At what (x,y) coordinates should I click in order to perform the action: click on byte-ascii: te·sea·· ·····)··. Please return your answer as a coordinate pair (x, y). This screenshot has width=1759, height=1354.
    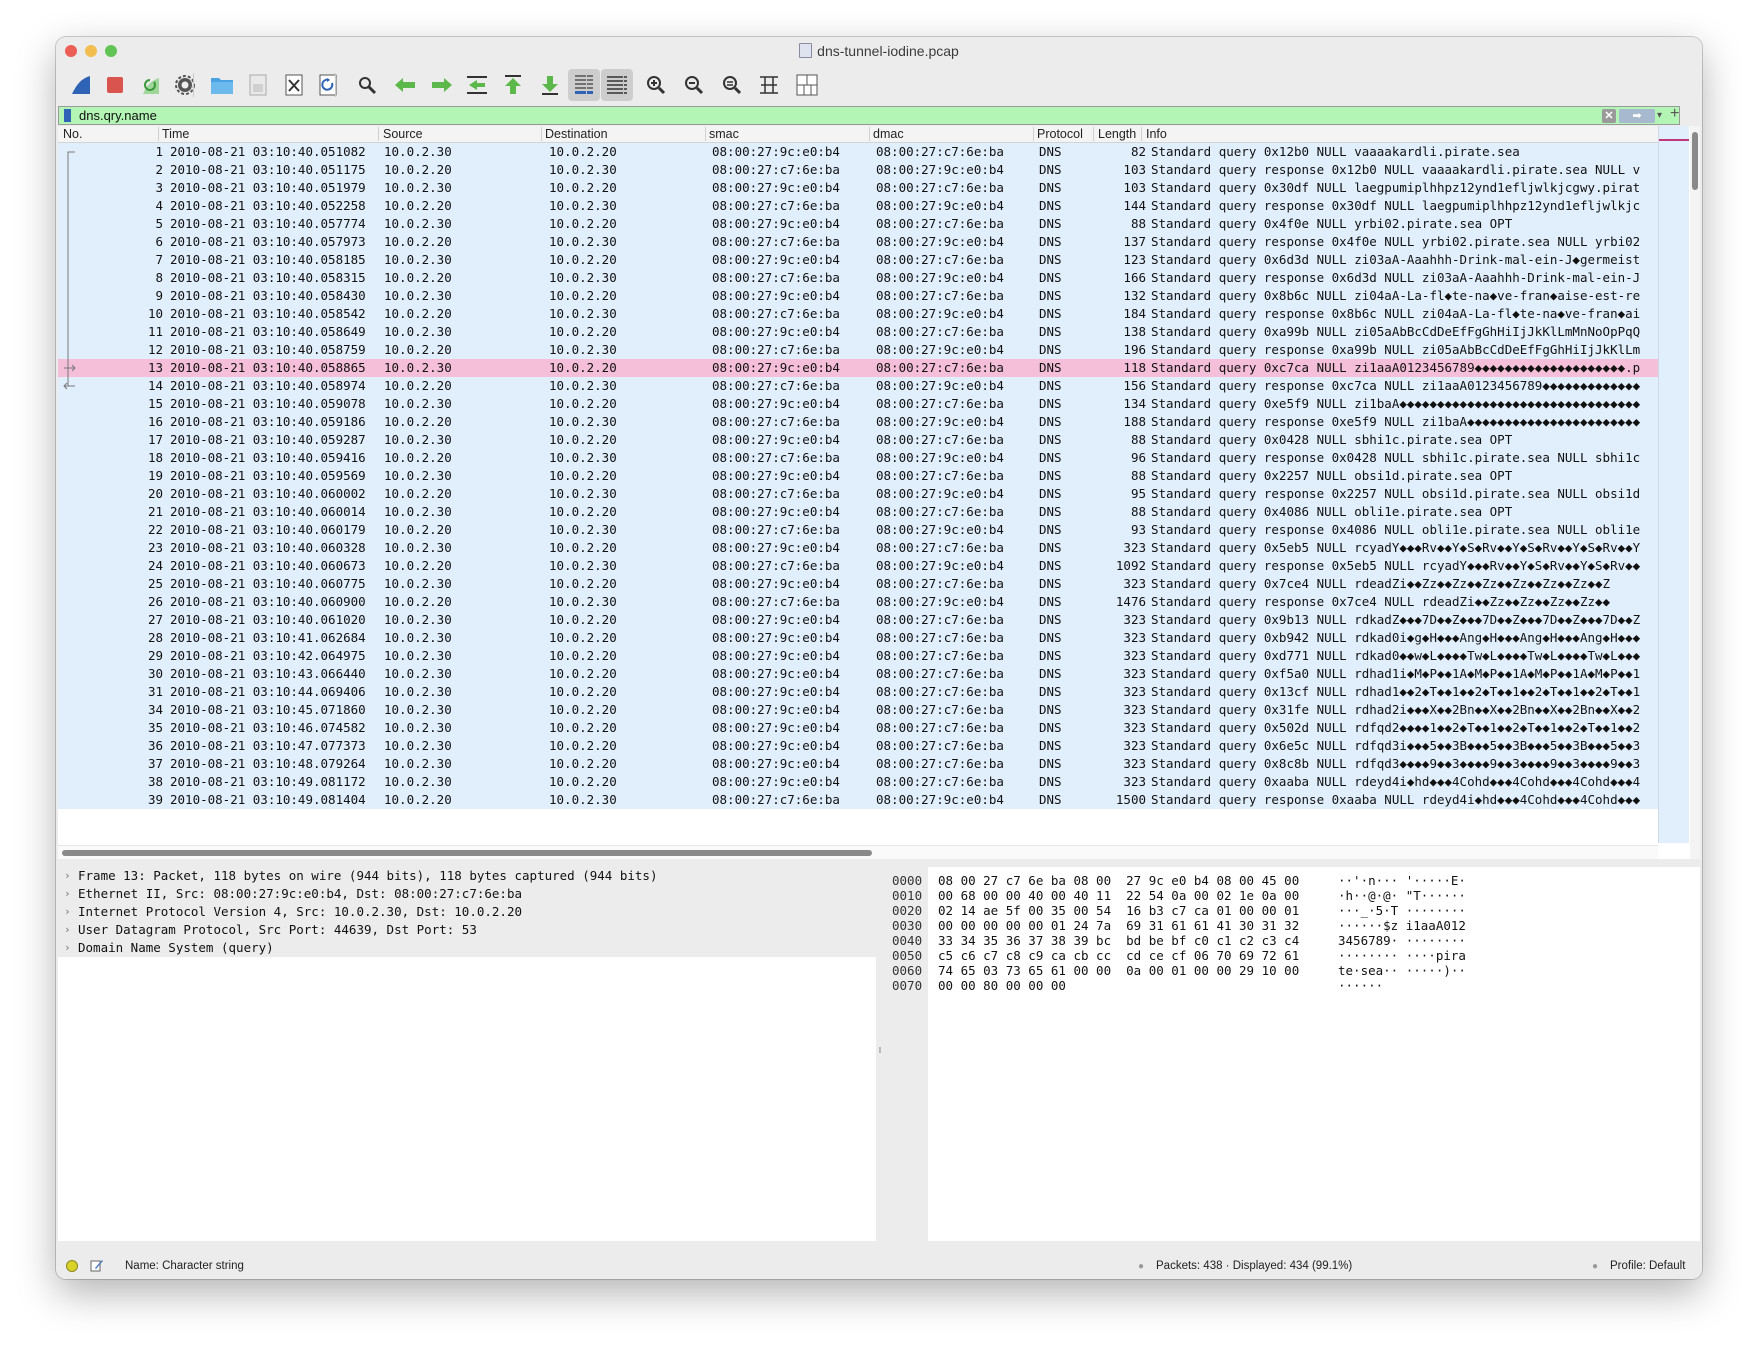
    Looking at the image, I should click on (1402, 970).